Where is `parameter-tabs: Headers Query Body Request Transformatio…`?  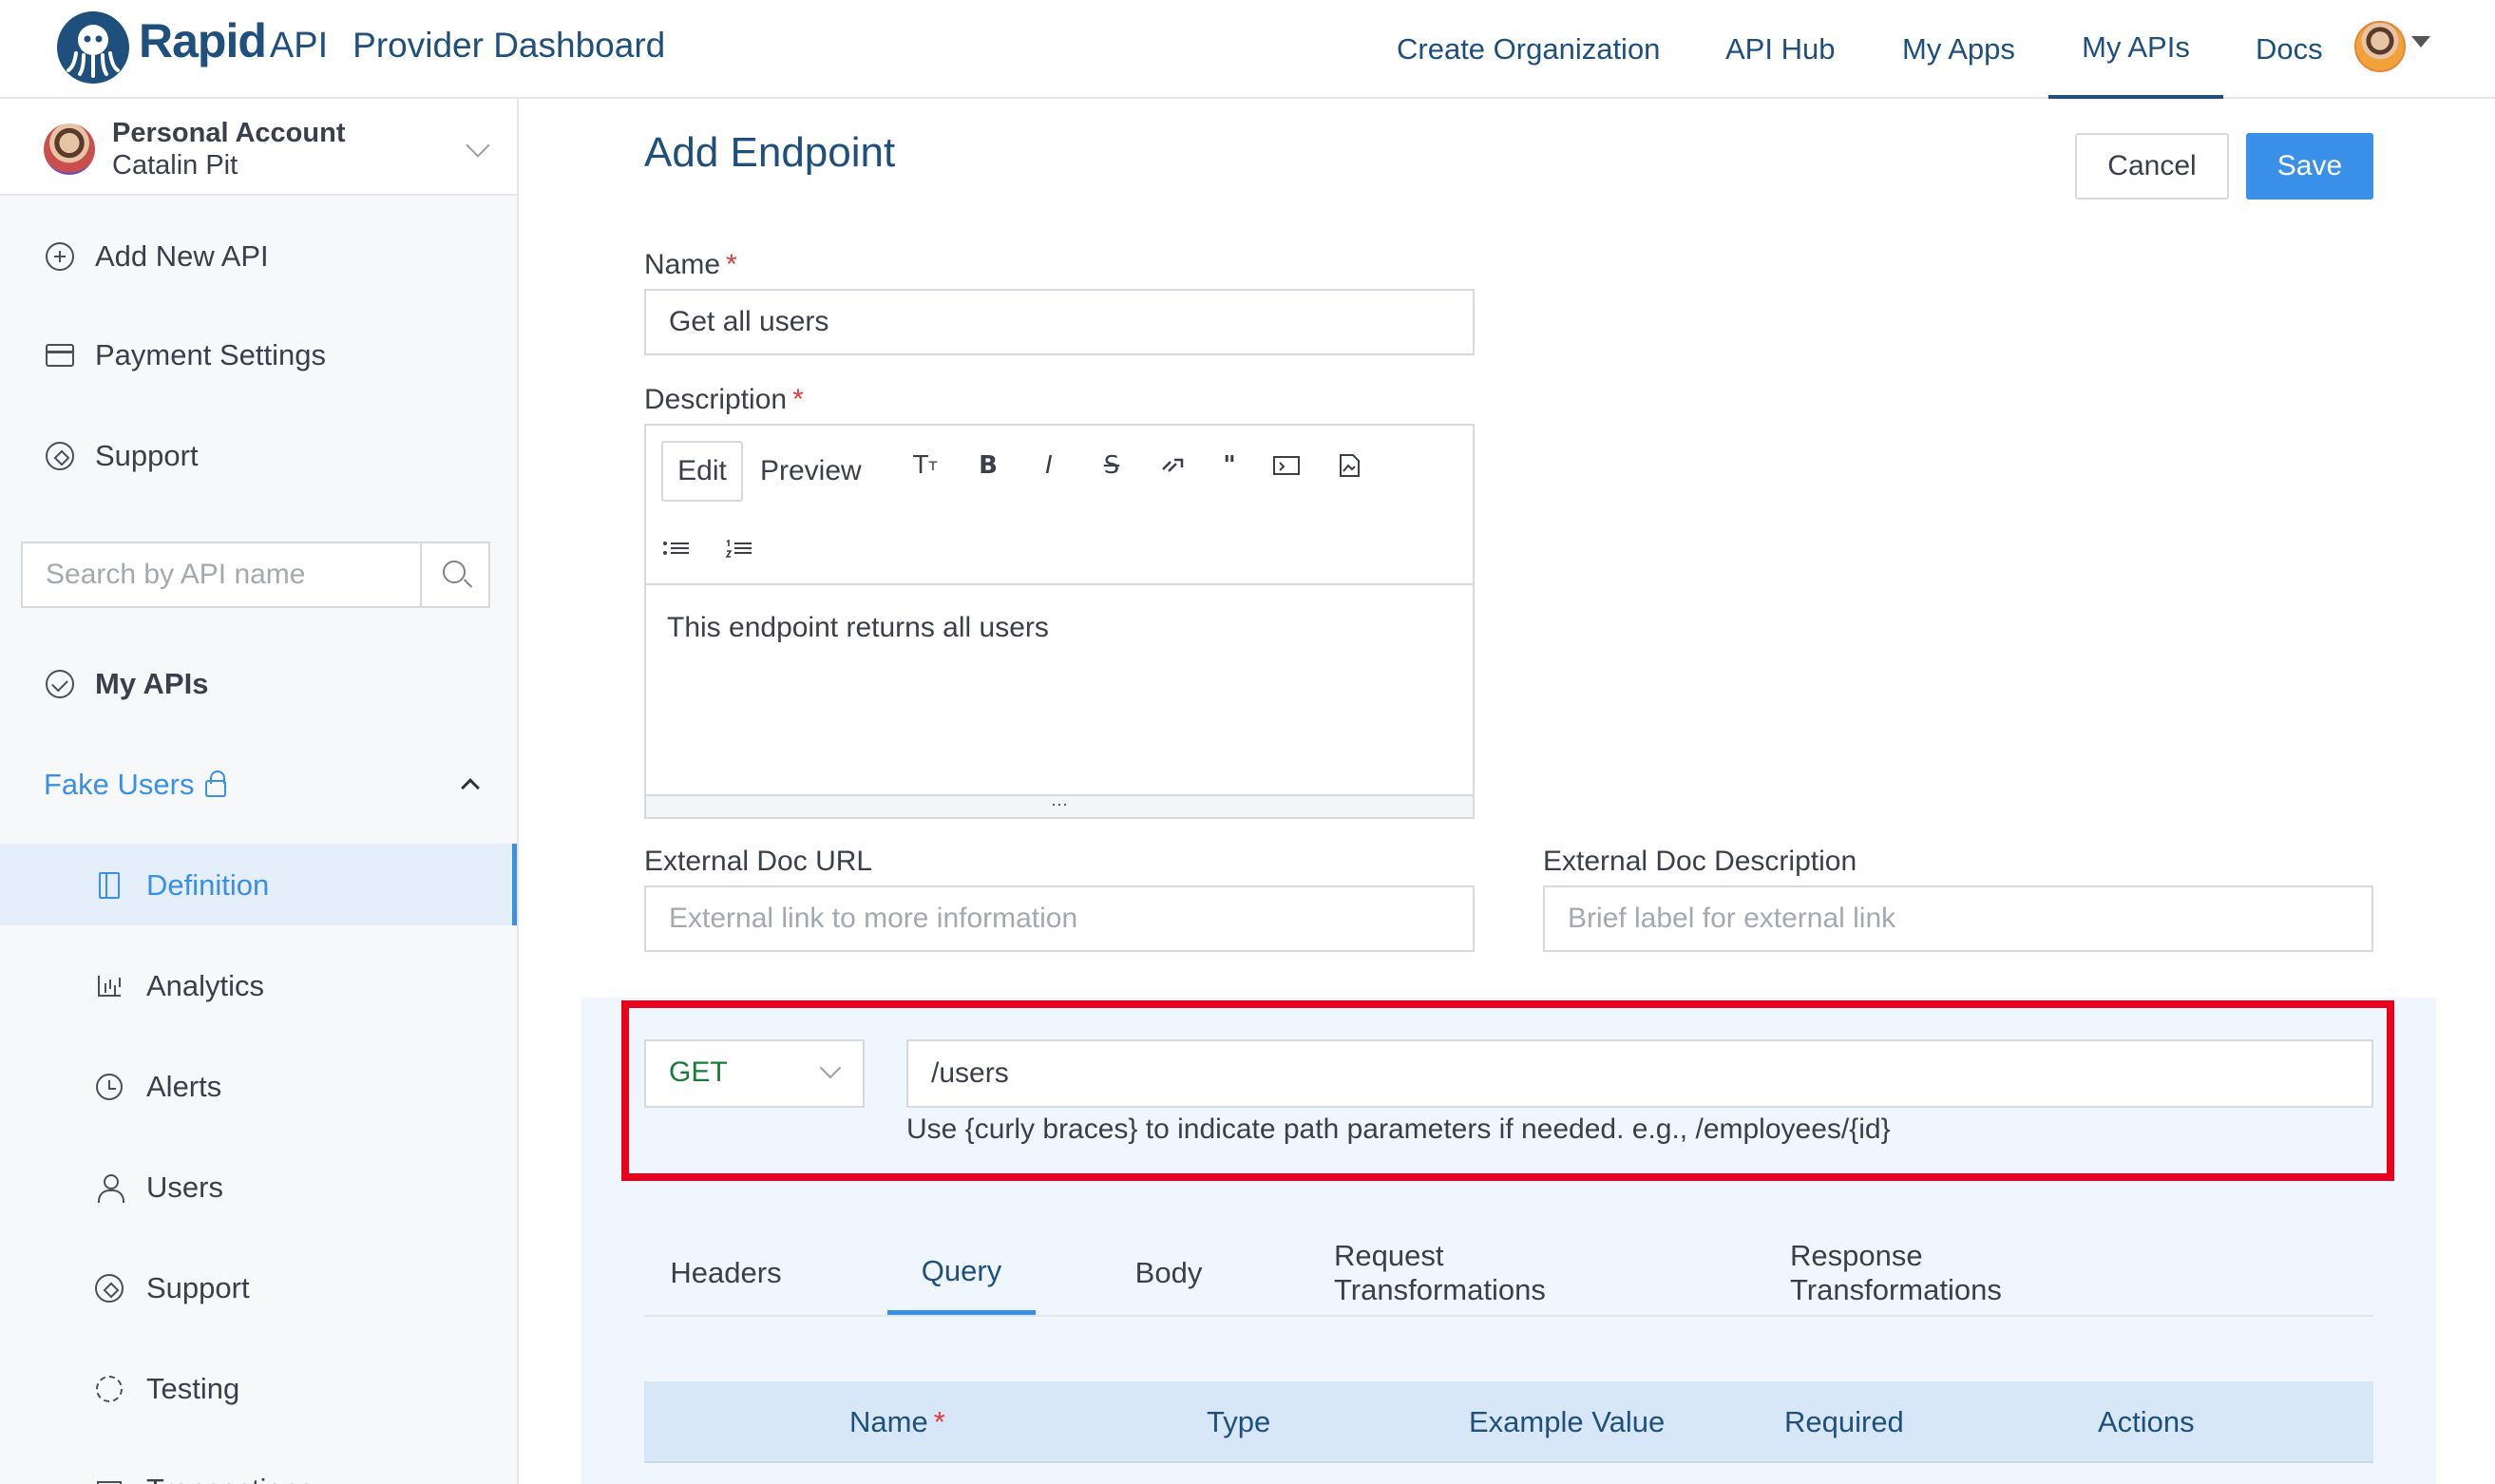
parameter-tabs: Headers Query Body Request Transformatio… is located at coordinates (1508, 1274).